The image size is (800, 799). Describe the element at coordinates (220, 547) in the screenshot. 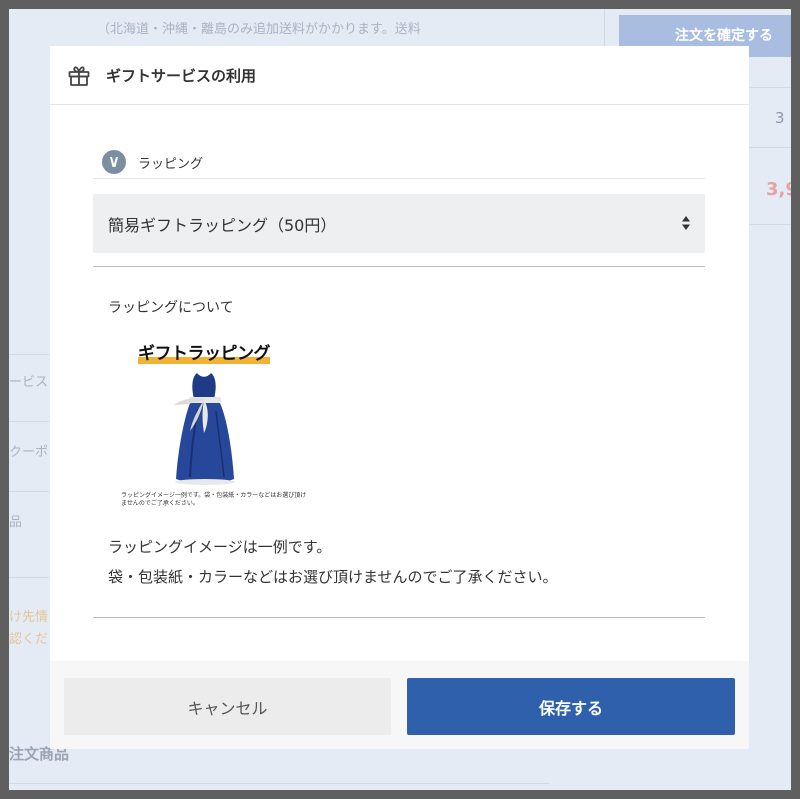

I see `wrapping-note-line: ラッピングイメージは一例です。` at that location.